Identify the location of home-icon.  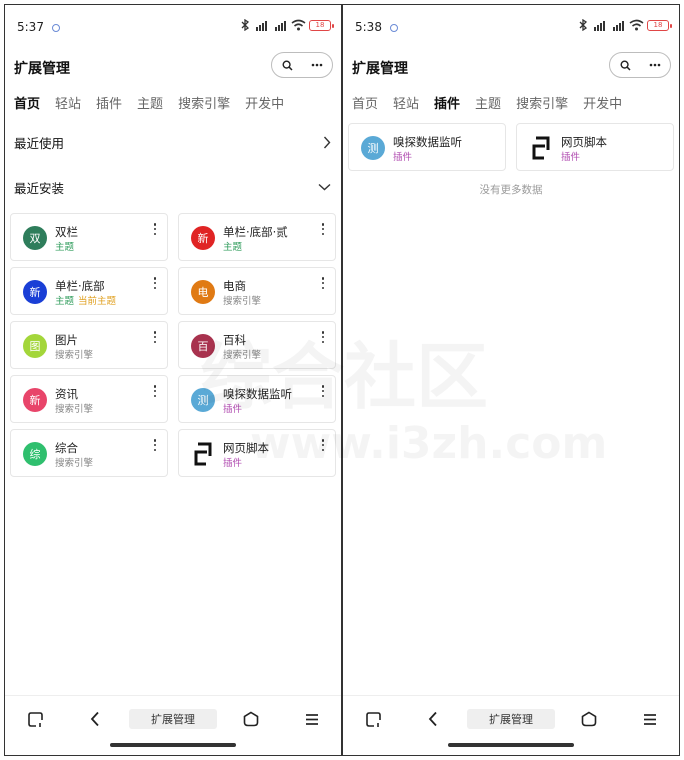
(589, 719).